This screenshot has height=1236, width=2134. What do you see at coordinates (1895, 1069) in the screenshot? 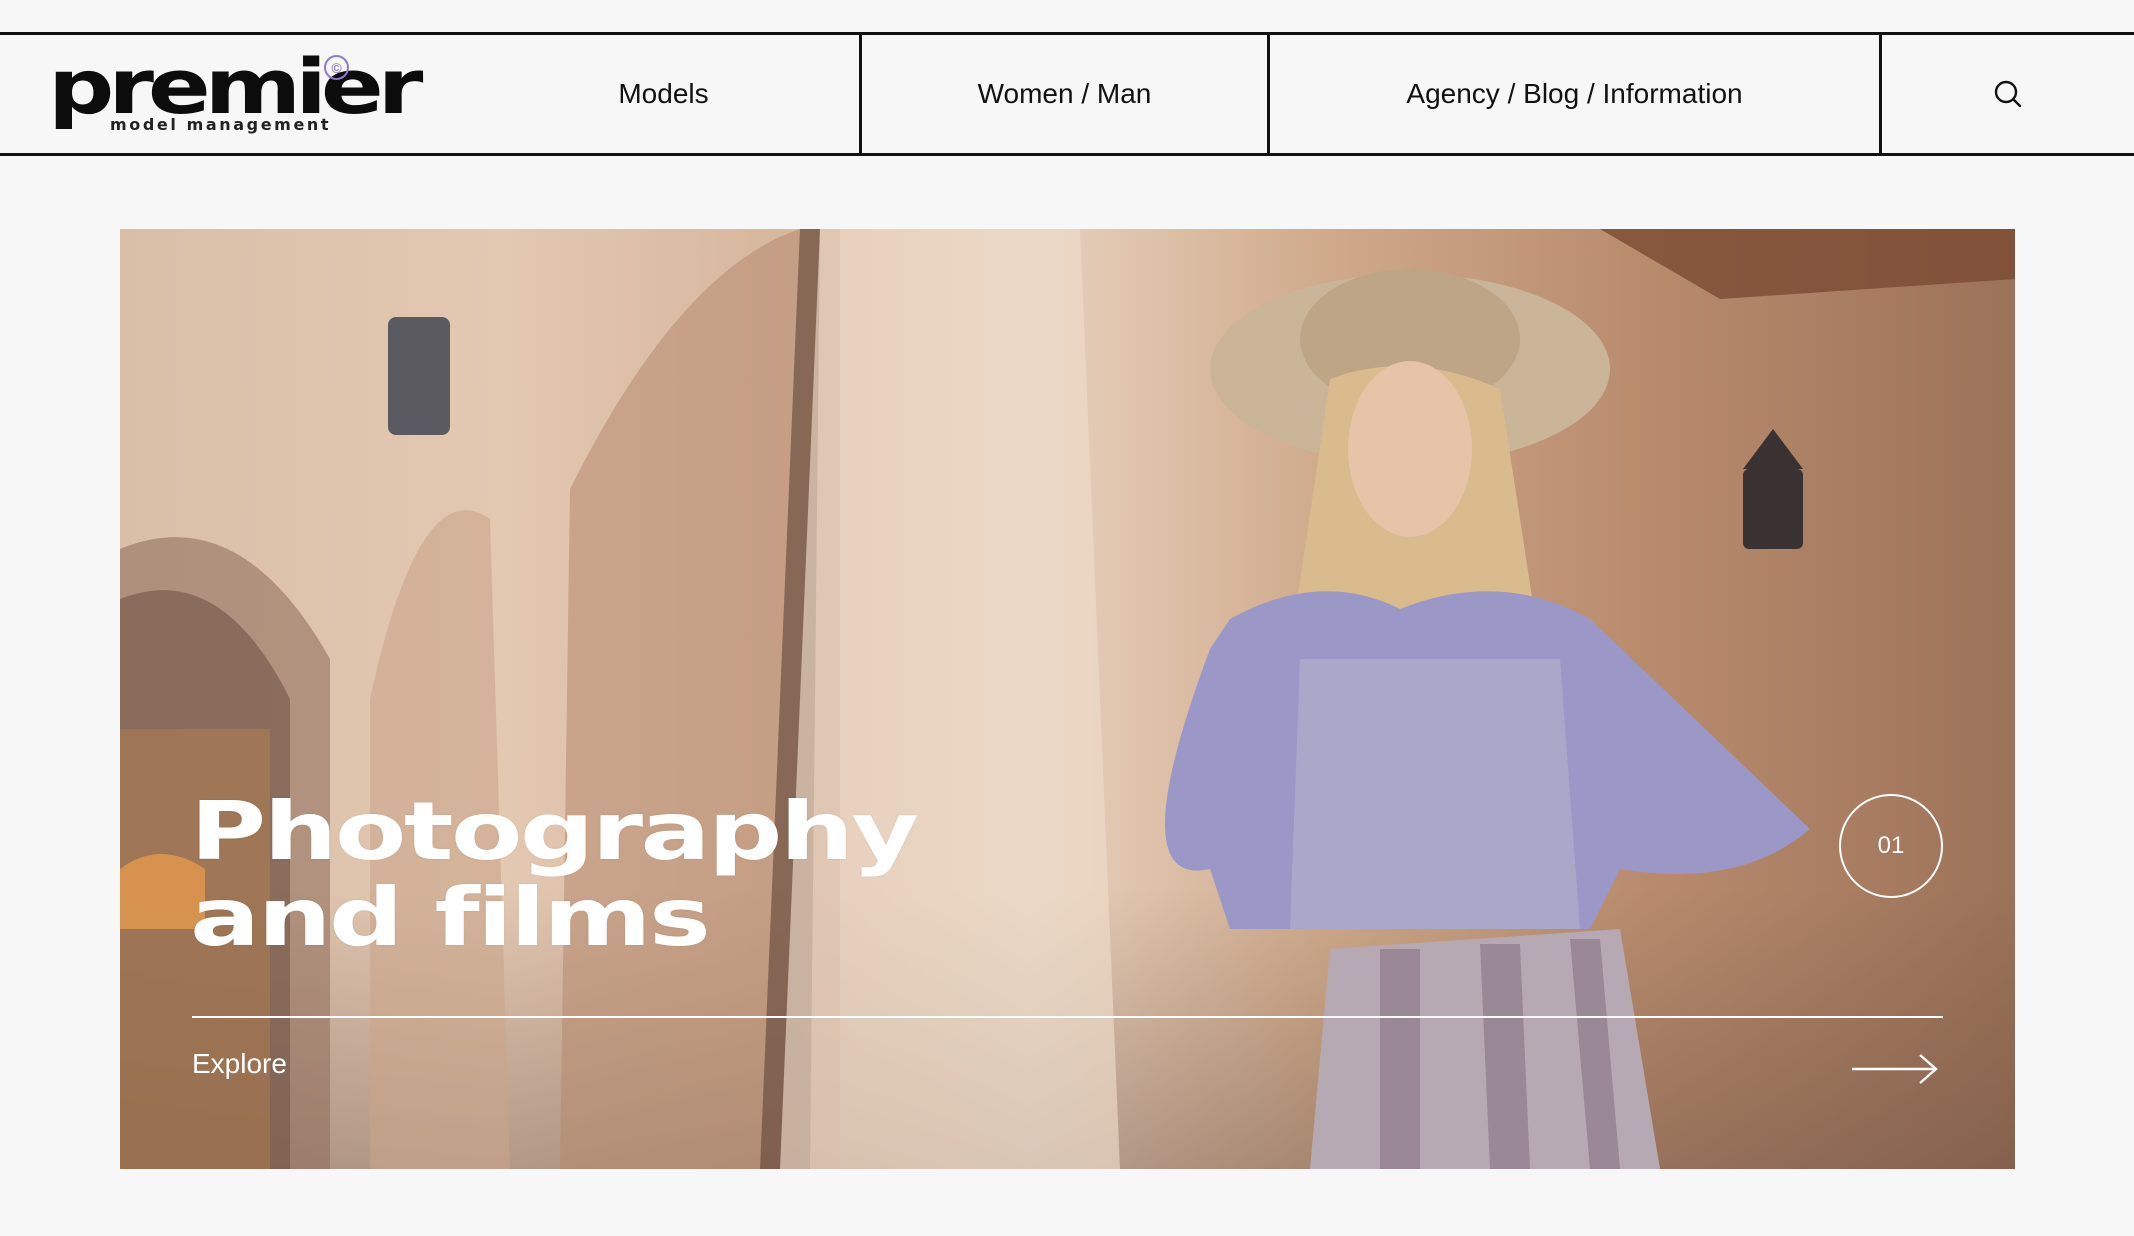
I see `arrow-right-icon` at bounding box center [1895, 1069].